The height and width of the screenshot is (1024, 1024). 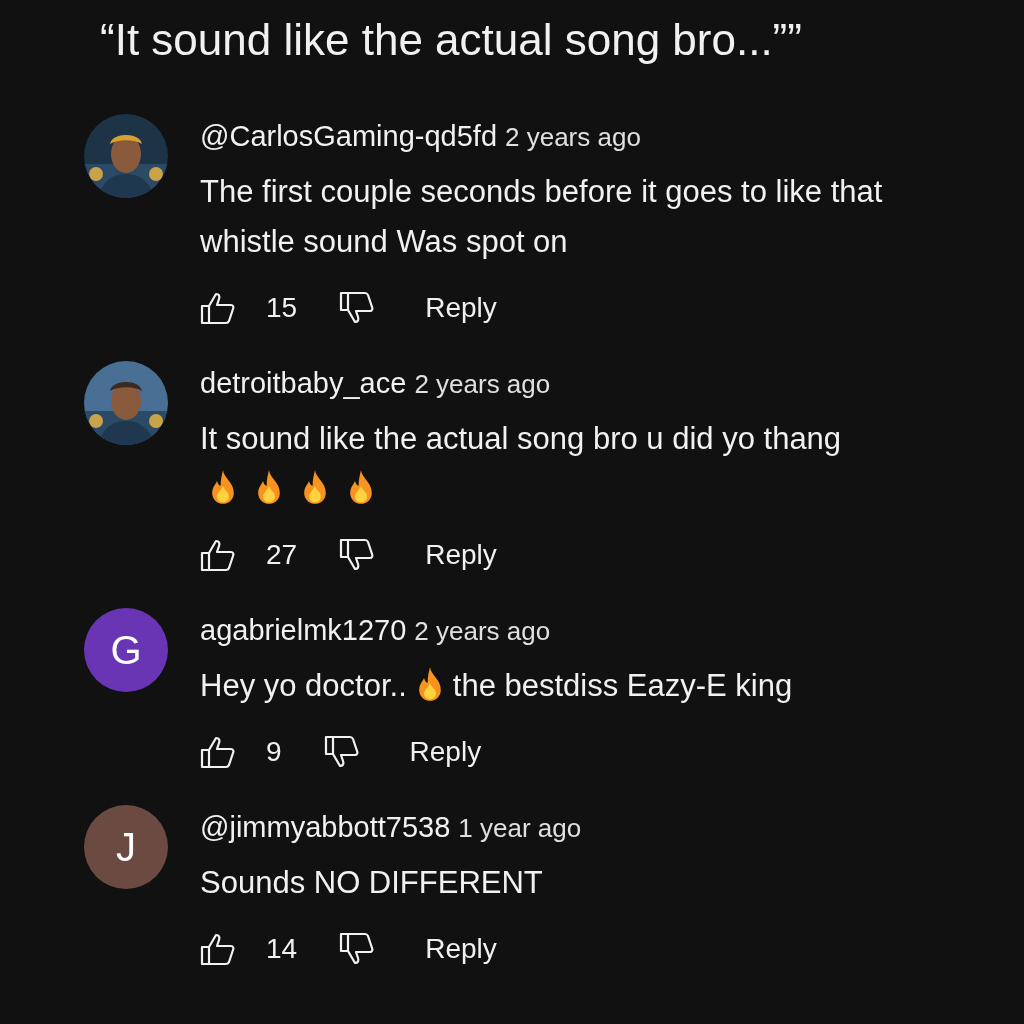 I want to click on like-count: 27, so click(x=282, y=555).